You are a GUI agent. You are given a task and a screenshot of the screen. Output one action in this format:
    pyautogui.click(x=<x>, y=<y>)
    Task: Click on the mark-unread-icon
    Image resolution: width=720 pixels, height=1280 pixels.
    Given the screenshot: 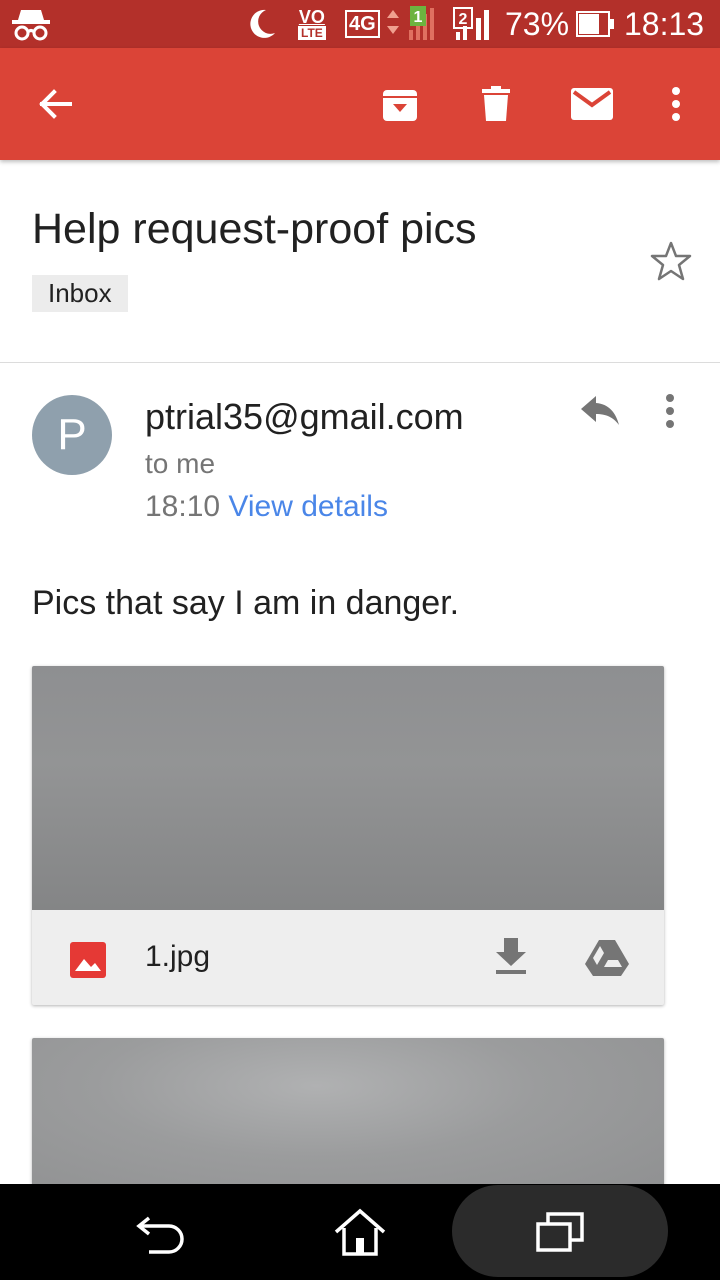 What is the action you would take?
    pyautogui.click(x=592, y=104)
    